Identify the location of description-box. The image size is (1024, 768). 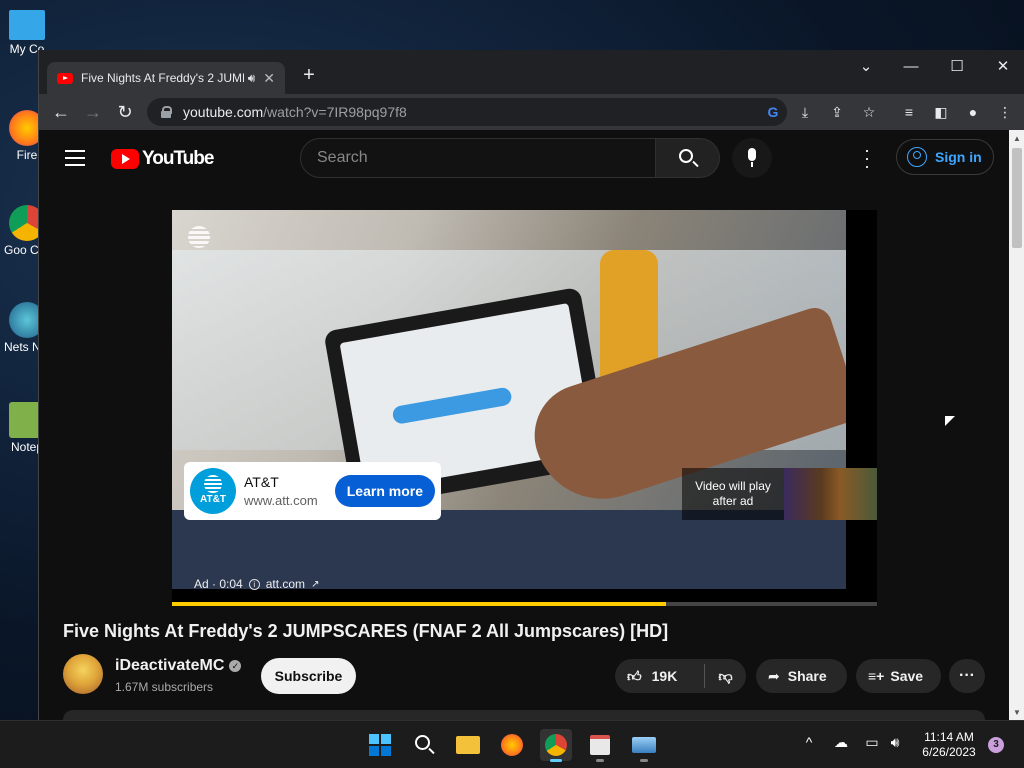
(524, 715).